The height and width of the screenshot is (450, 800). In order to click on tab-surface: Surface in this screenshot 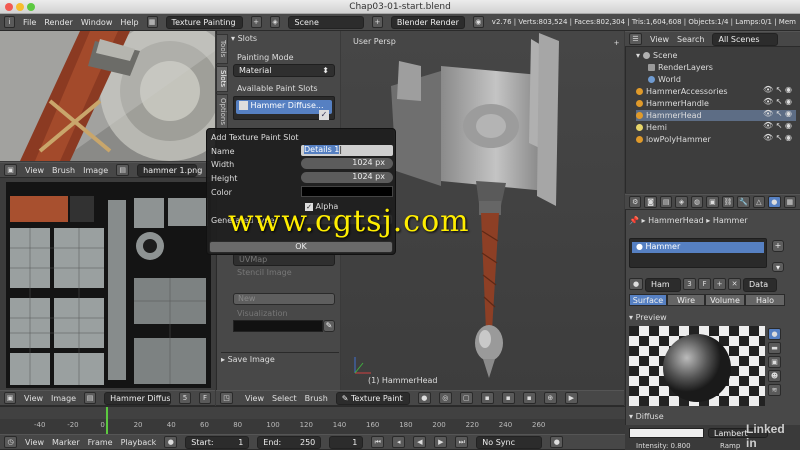, I will do `click(648, 300)`.